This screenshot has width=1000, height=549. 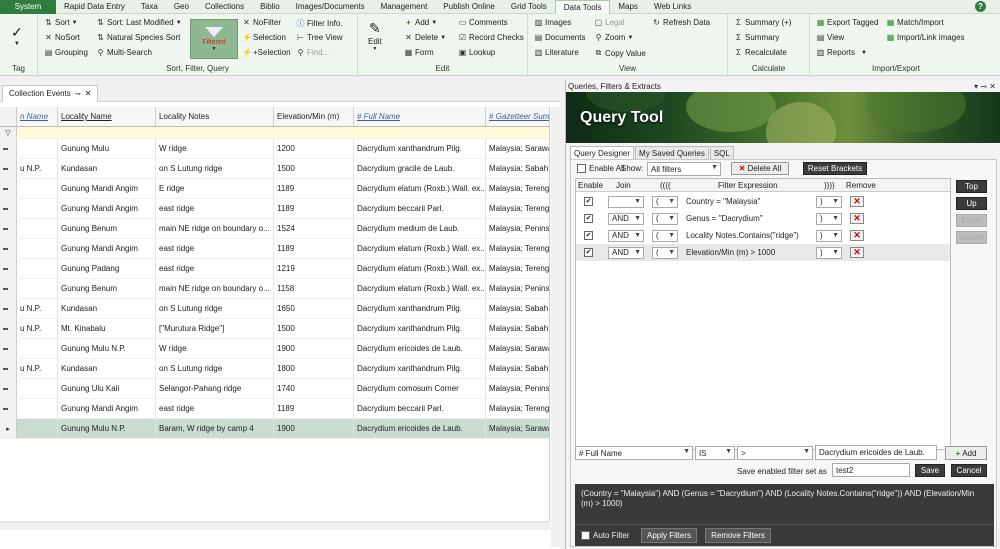 I want to click on remove-filter-icon: ✕, so click(x=857, y=235).